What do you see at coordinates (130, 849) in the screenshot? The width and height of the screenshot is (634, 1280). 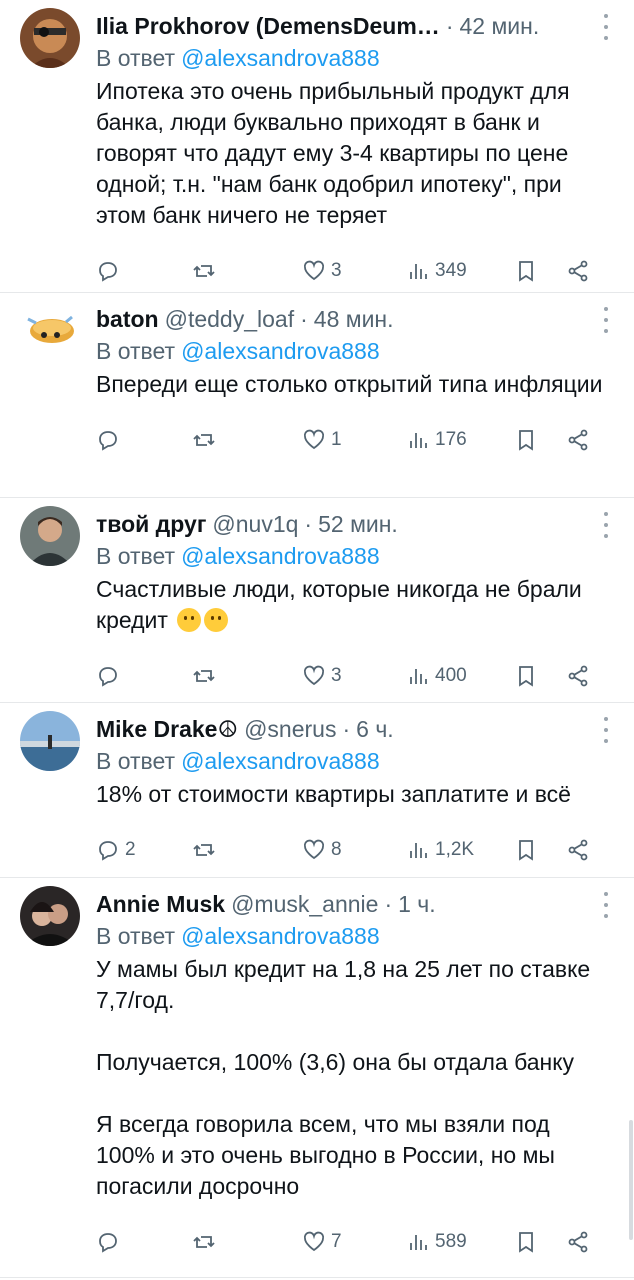 I see `reply-count: 2` at bounding box center [130, 849].